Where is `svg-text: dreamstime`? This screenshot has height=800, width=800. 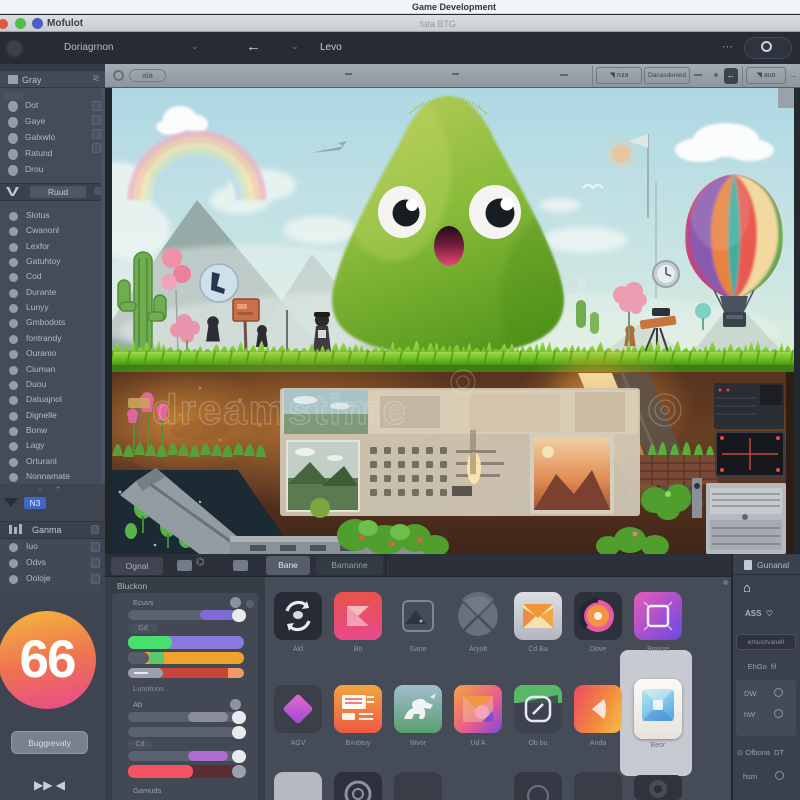
svg-text: dreamstime is located at coordinates (280, 409).